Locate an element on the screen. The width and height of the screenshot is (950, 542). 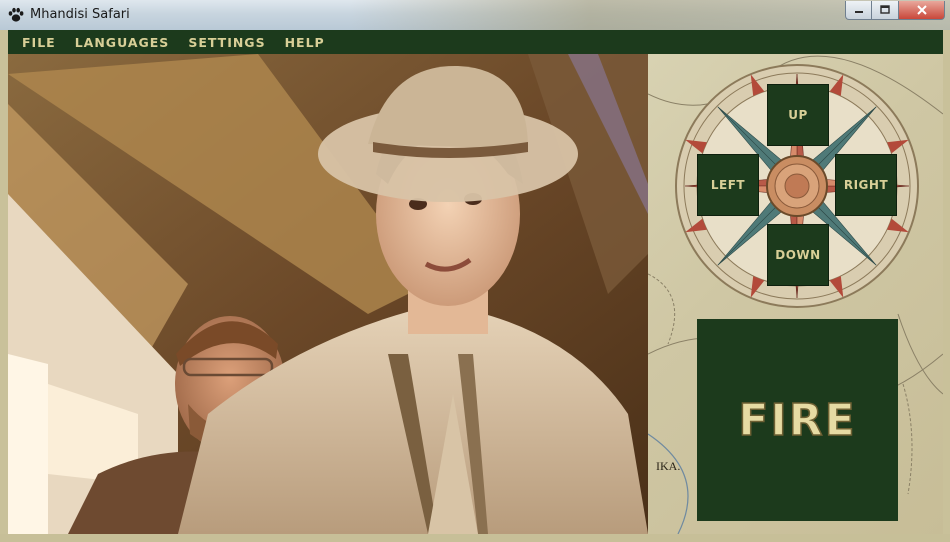
minimize-icon is located at coordinates (858, 12).